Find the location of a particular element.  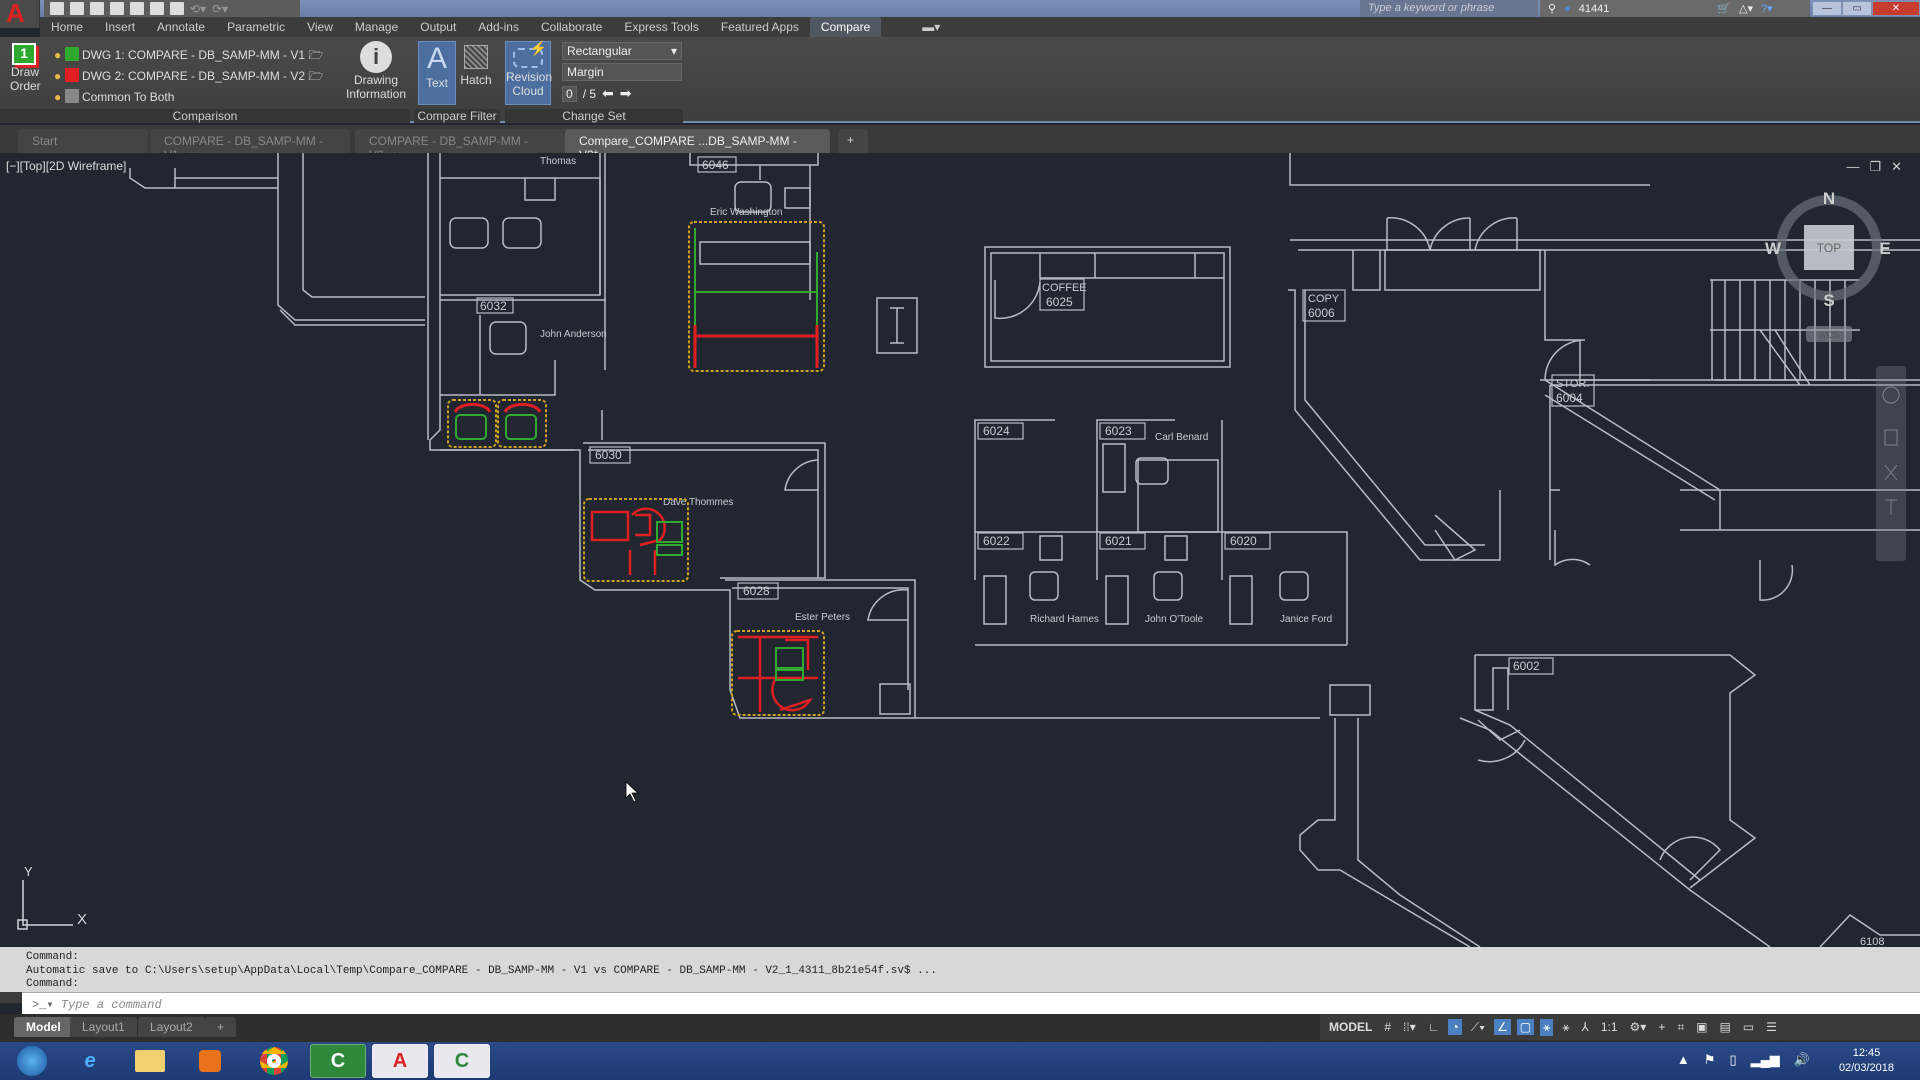

customization-menu-icon: ☰ is located at coordinates (1771, 1027).